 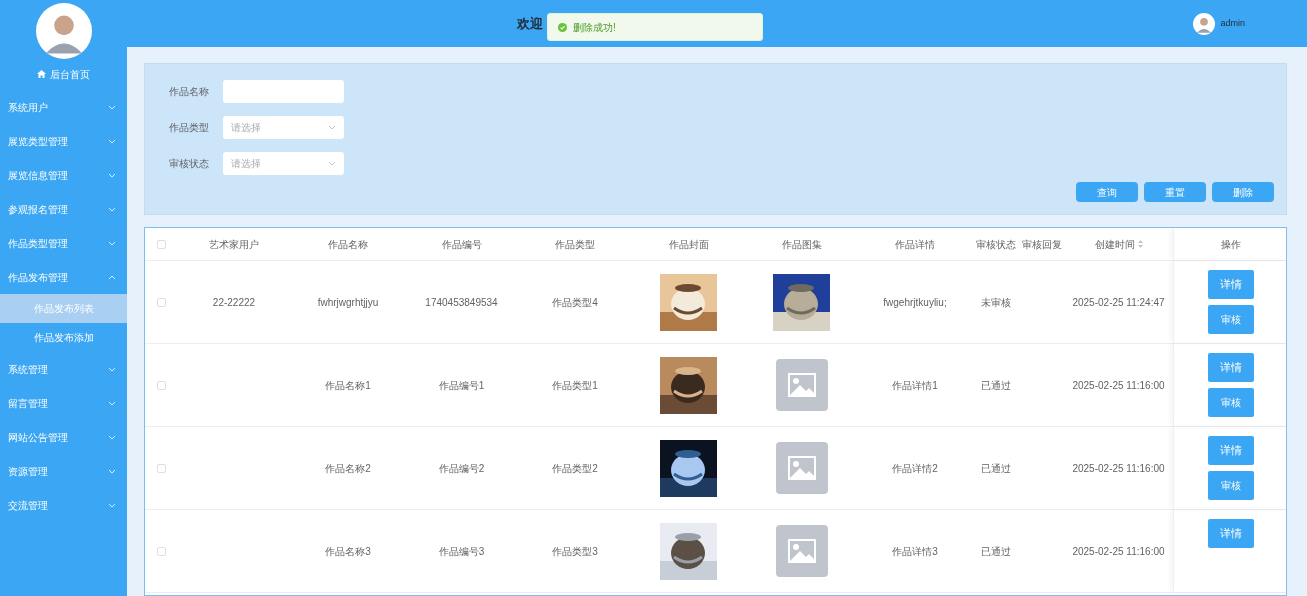 What do you see at coordinates (1243, 192) in the screenshot?
I see `action-button: 删除` at bounding box center [1243, 192].